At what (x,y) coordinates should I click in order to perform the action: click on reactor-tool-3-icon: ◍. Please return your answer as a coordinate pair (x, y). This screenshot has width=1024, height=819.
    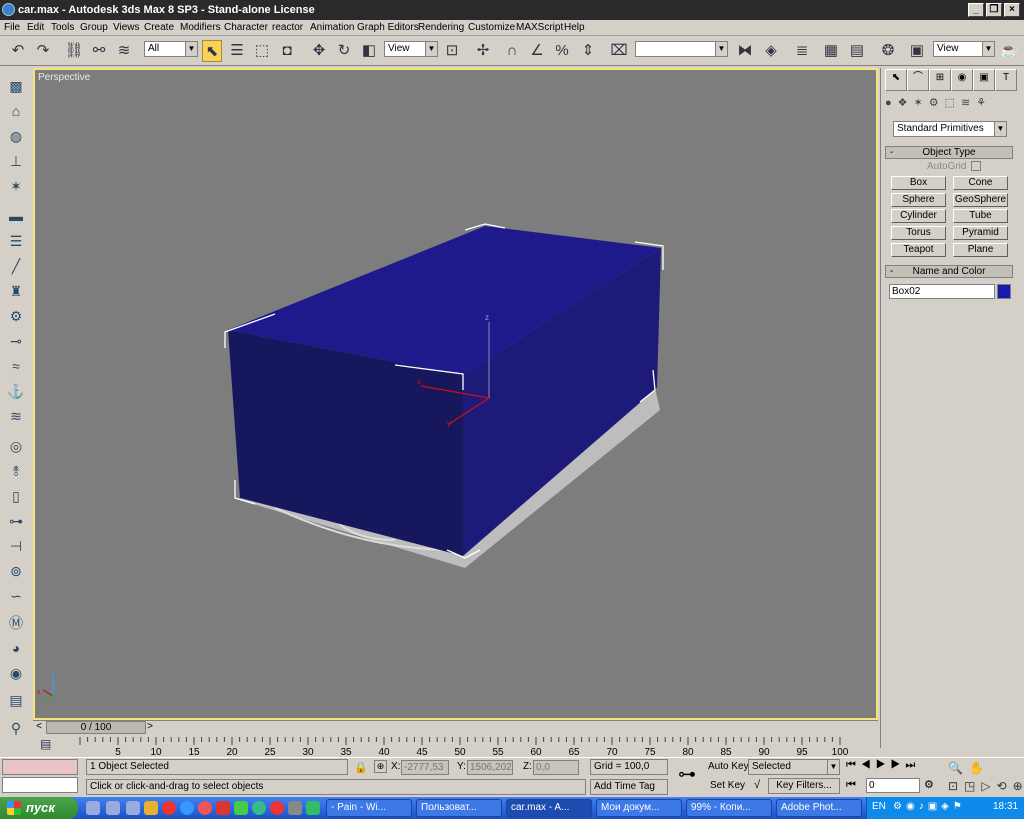
    Looking at the image, I should click on (16, 136).